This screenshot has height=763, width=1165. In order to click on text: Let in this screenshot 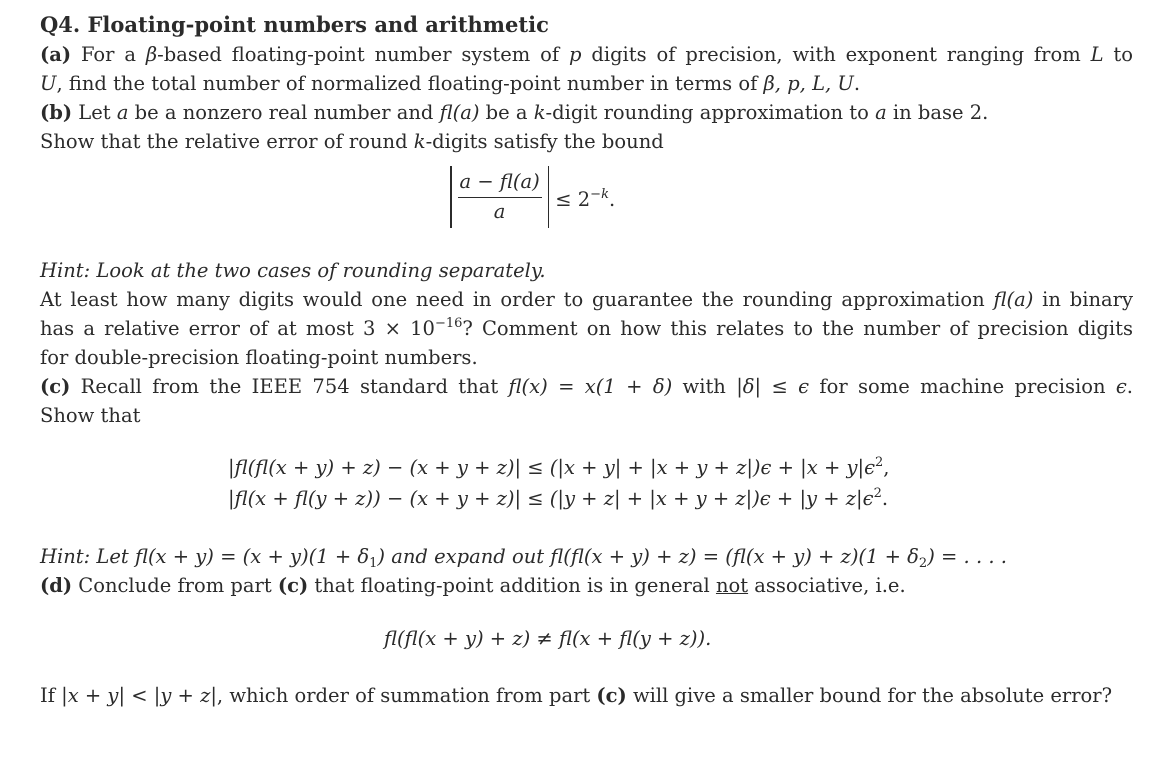, I will do `click(94, 112)`.